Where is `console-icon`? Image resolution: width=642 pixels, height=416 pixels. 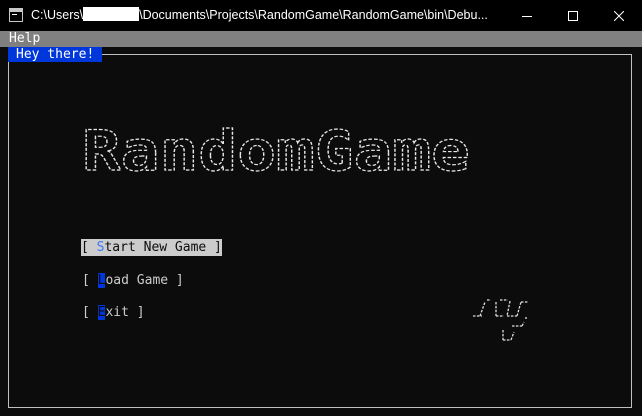 console-icon is located at coordinates (16, 15).